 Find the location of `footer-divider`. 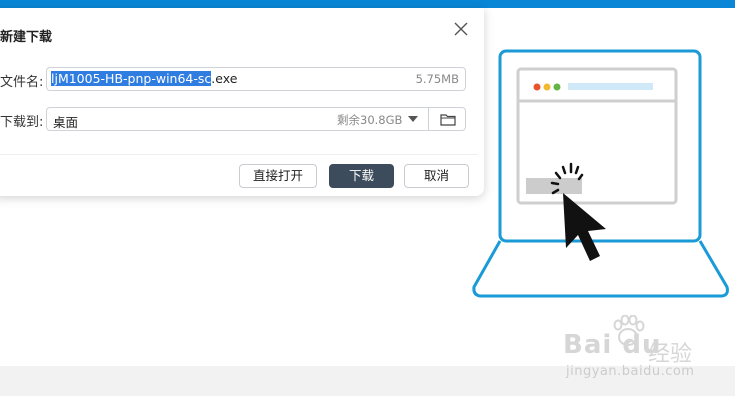

footer-divider is located at coordinates (239, 154).